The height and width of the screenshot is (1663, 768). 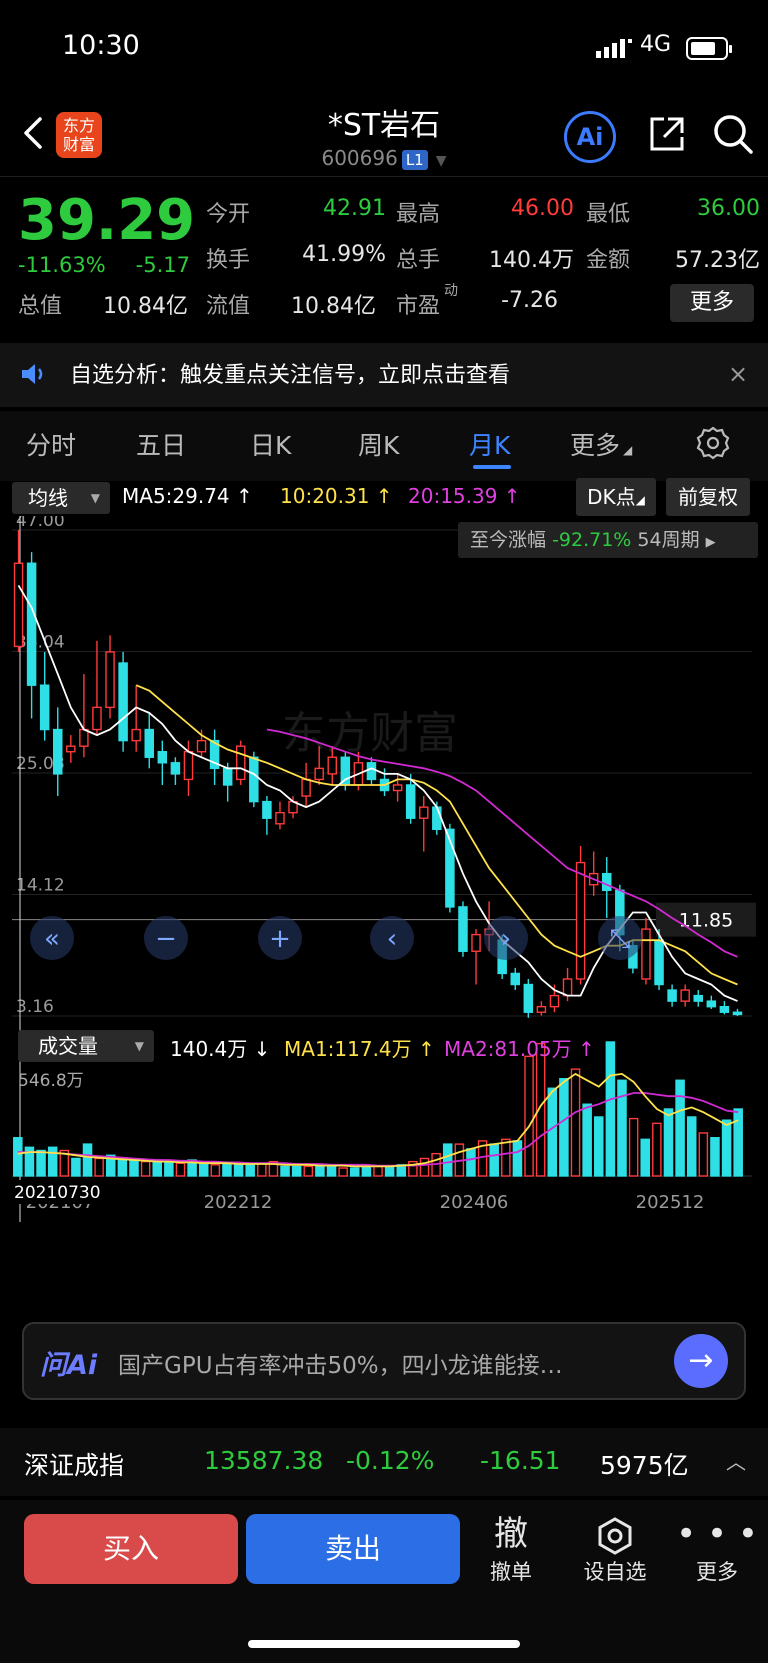 What do you see at coordinates (354, 208) in the screenshot?
I see `quote-value: 42.91` at bounding box center [354, 208].